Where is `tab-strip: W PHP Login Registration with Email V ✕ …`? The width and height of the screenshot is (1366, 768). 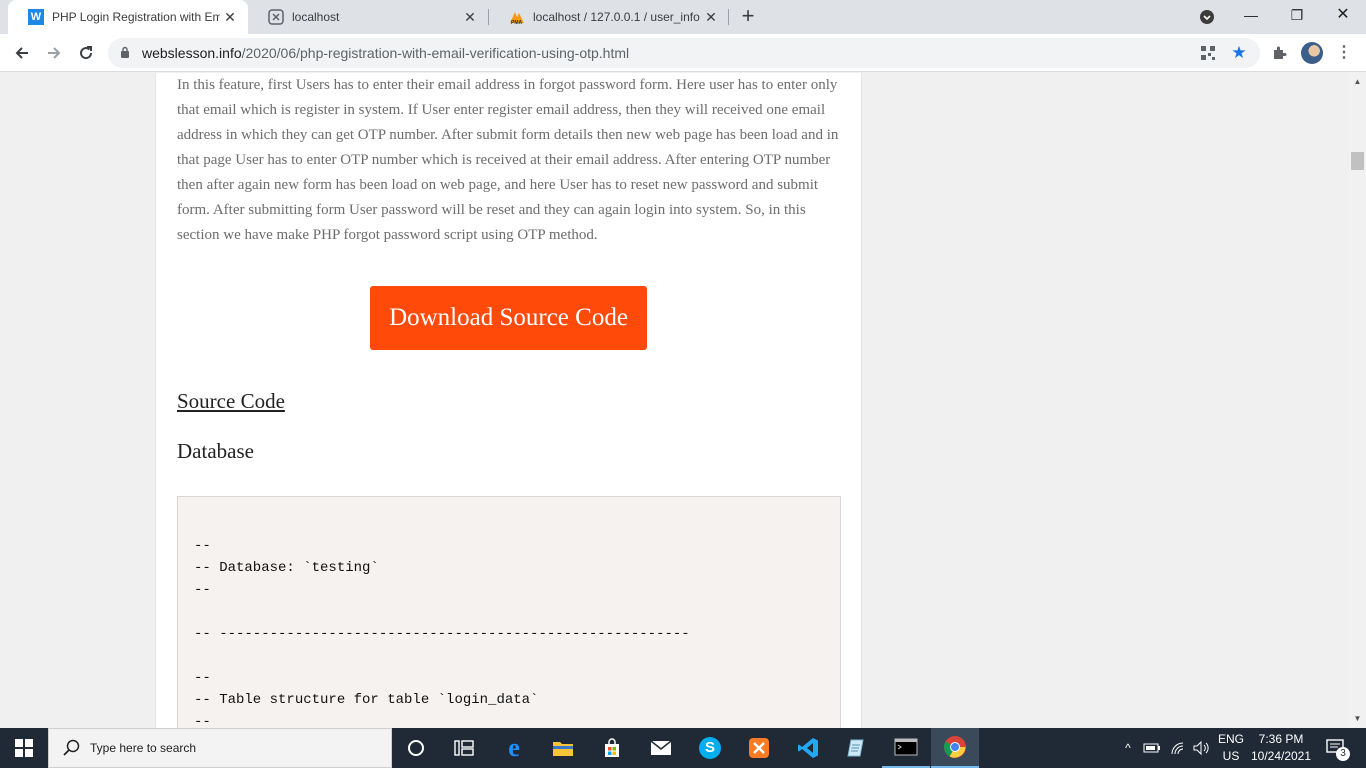 tab-strip: W PHP Login Registration with Email V ✕ … is located at coordinates (683, 17).